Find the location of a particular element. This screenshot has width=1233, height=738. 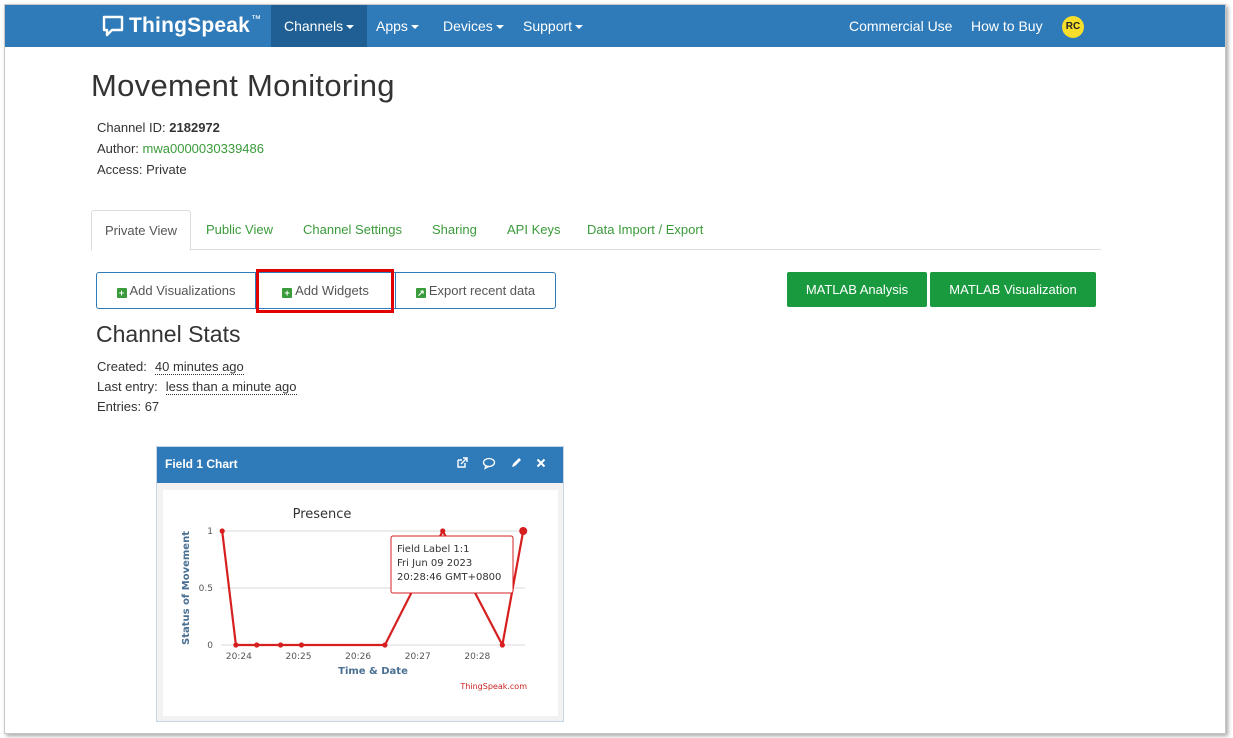

brand-trademark: ™ is located at coordinates (256, 19).